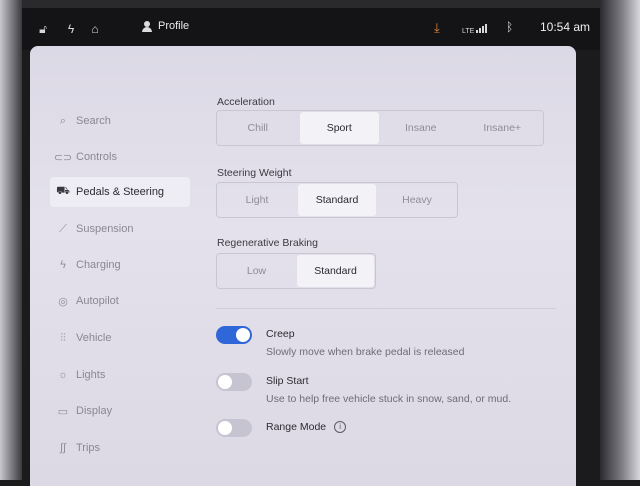 This screenshot has width=640, height=486. Describe the element at coordinates (256, 271) in the screenshot. I see `regen-option-low: Low` at that location.